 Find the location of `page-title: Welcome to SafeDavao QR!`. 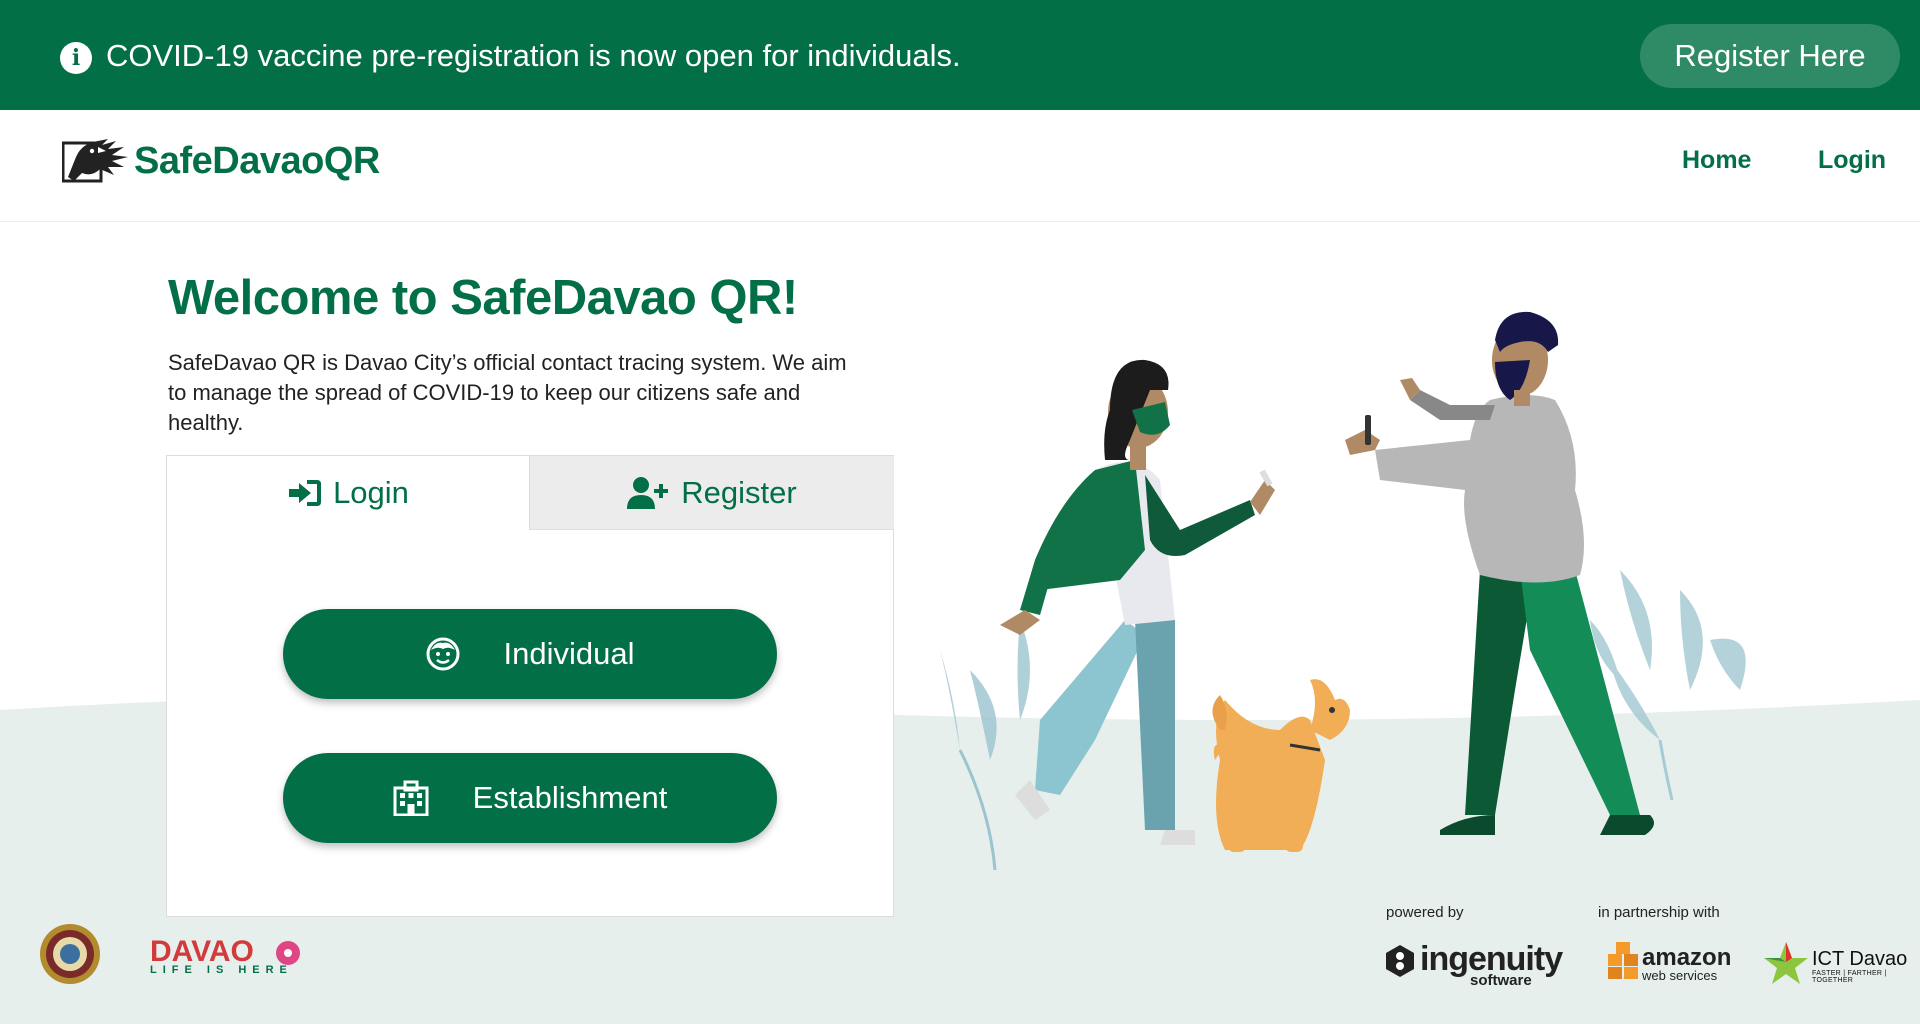

page-title: Welcome to SafeDavao QR! is located at coordinates (483, 298).